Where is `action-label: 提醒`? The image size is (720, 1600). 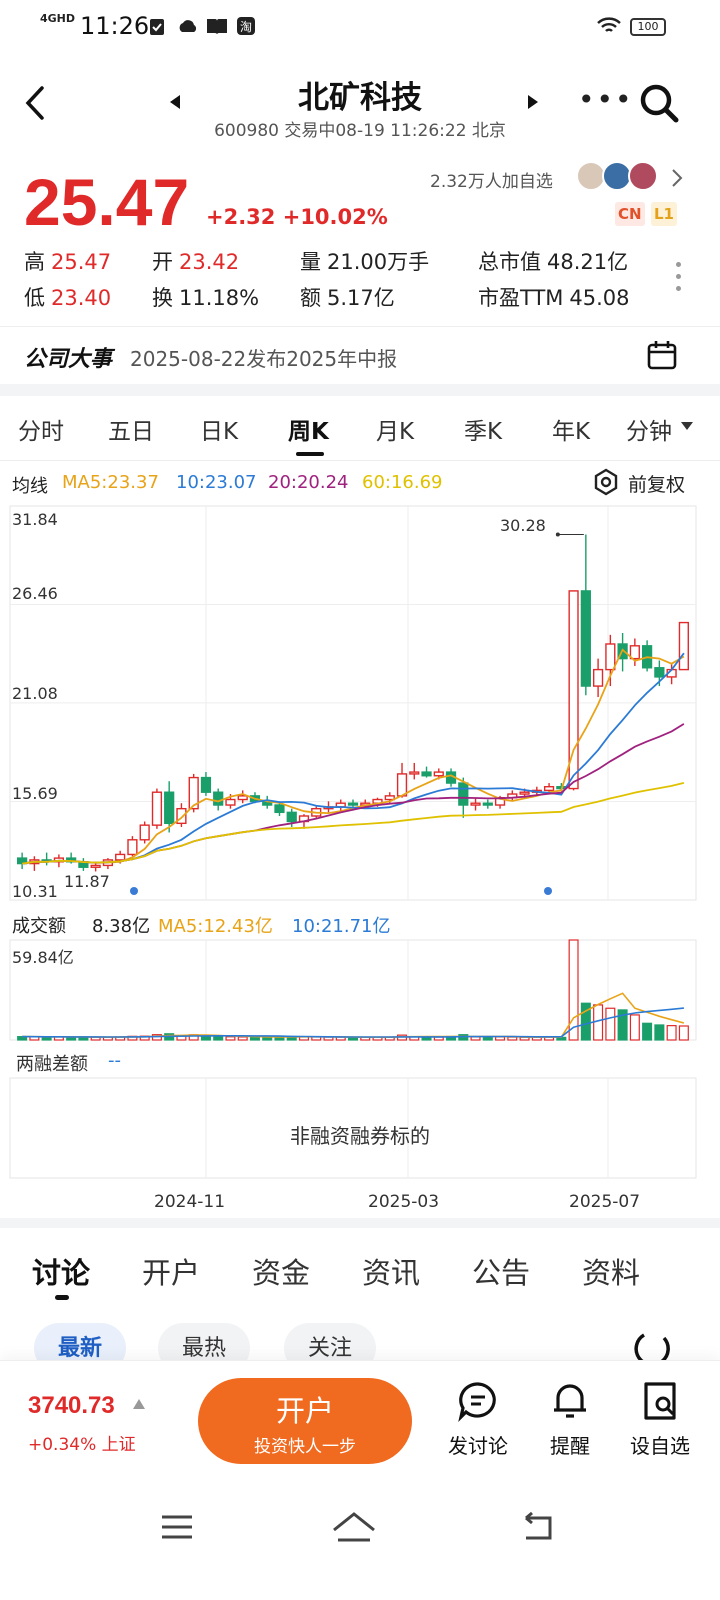
action-label: 提醒 is located at coordinates (570, 1446).